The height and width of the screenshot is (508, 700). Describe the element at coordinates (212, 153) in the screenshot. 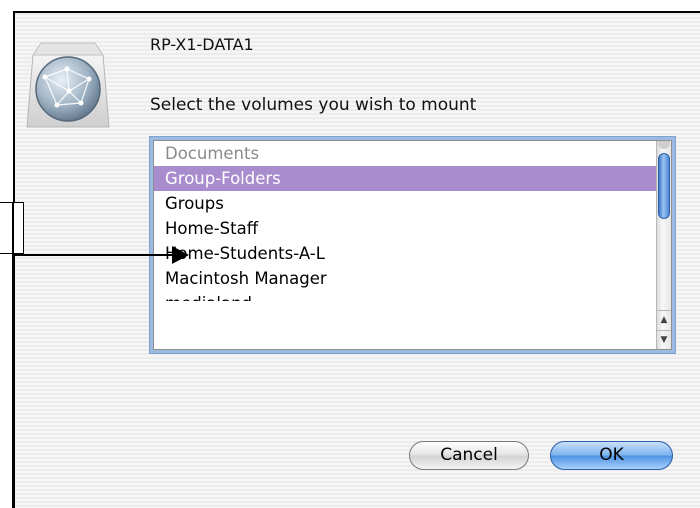

I see `list-item: Documents` at that location.